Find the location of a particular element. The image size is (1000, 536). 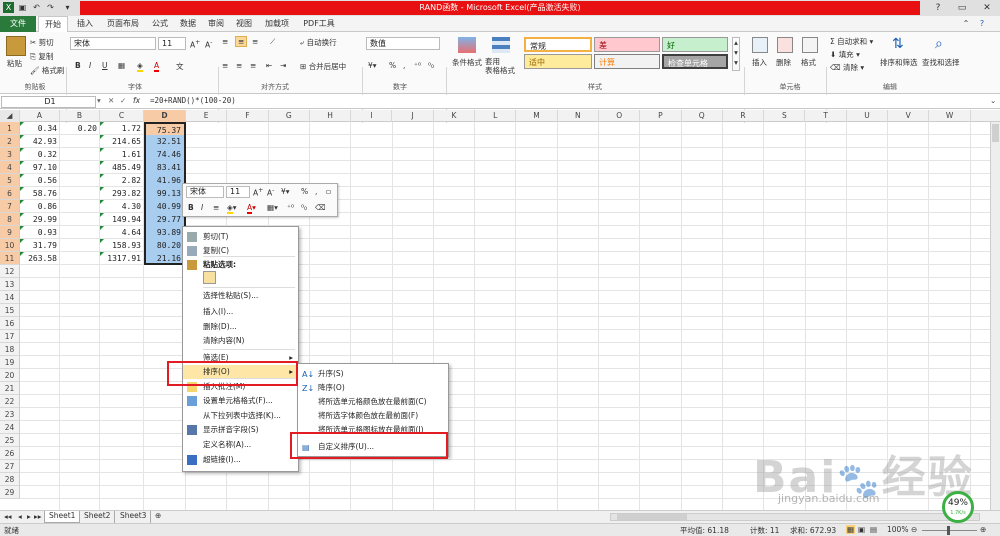

zoom-slider-thumb is located at coordinates (948, 530).